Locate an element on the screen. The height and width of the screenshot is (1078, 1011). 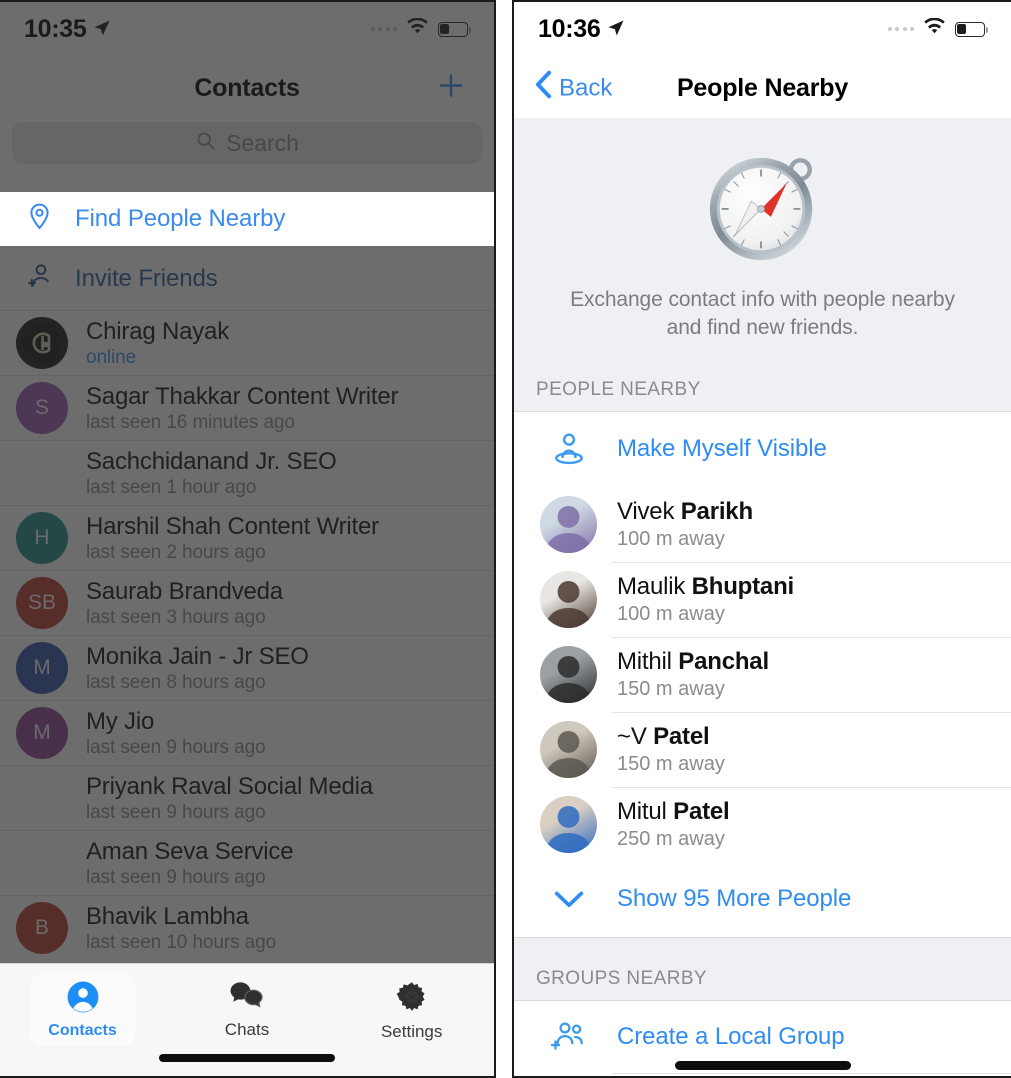
contact-name: Sagar Thakkar Content Writer is located at coordinates (242, 396).